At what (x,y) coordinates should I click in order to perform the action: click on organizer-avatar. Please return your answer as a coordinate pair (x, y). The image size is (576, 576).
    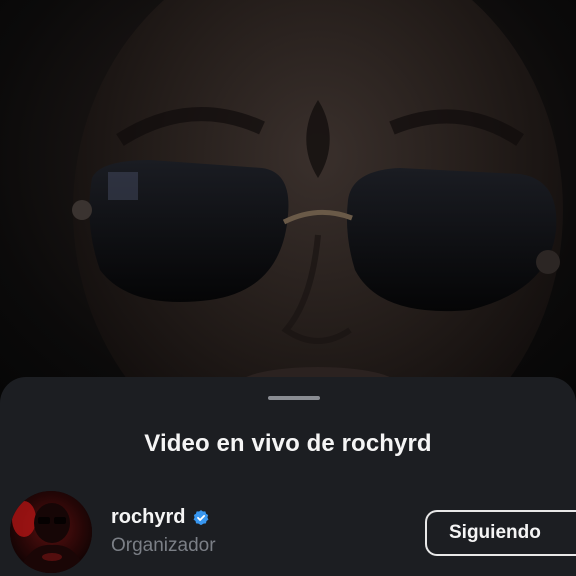
    Looking at the image, I should click on (51, 532).